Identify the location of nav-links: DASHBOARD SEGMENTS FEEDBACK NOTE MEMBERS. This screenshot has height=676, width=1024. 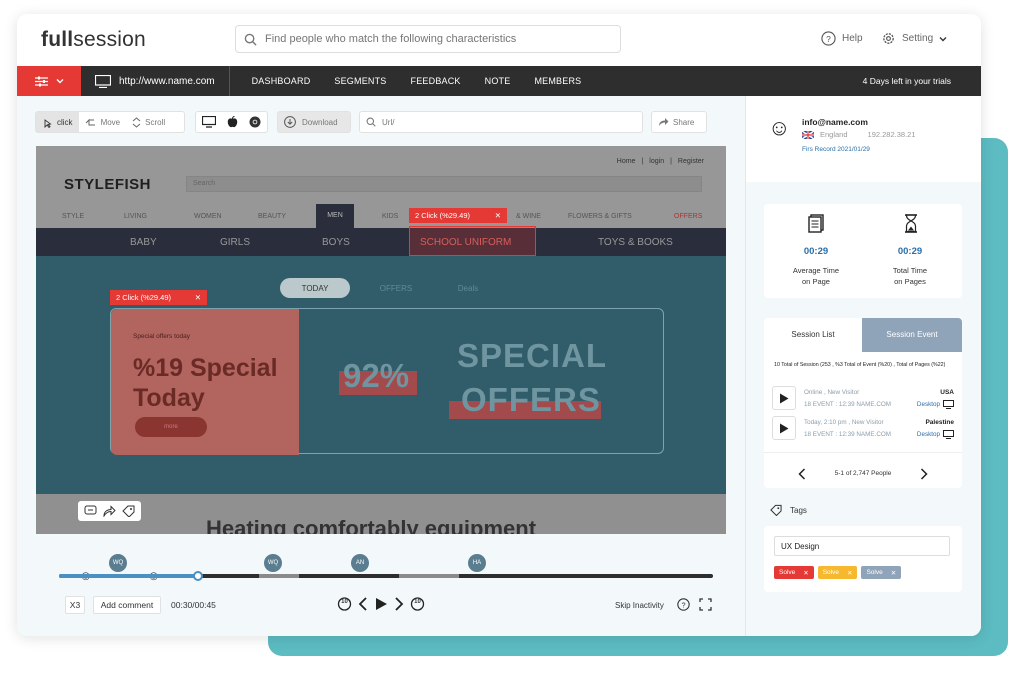
(406, 81).